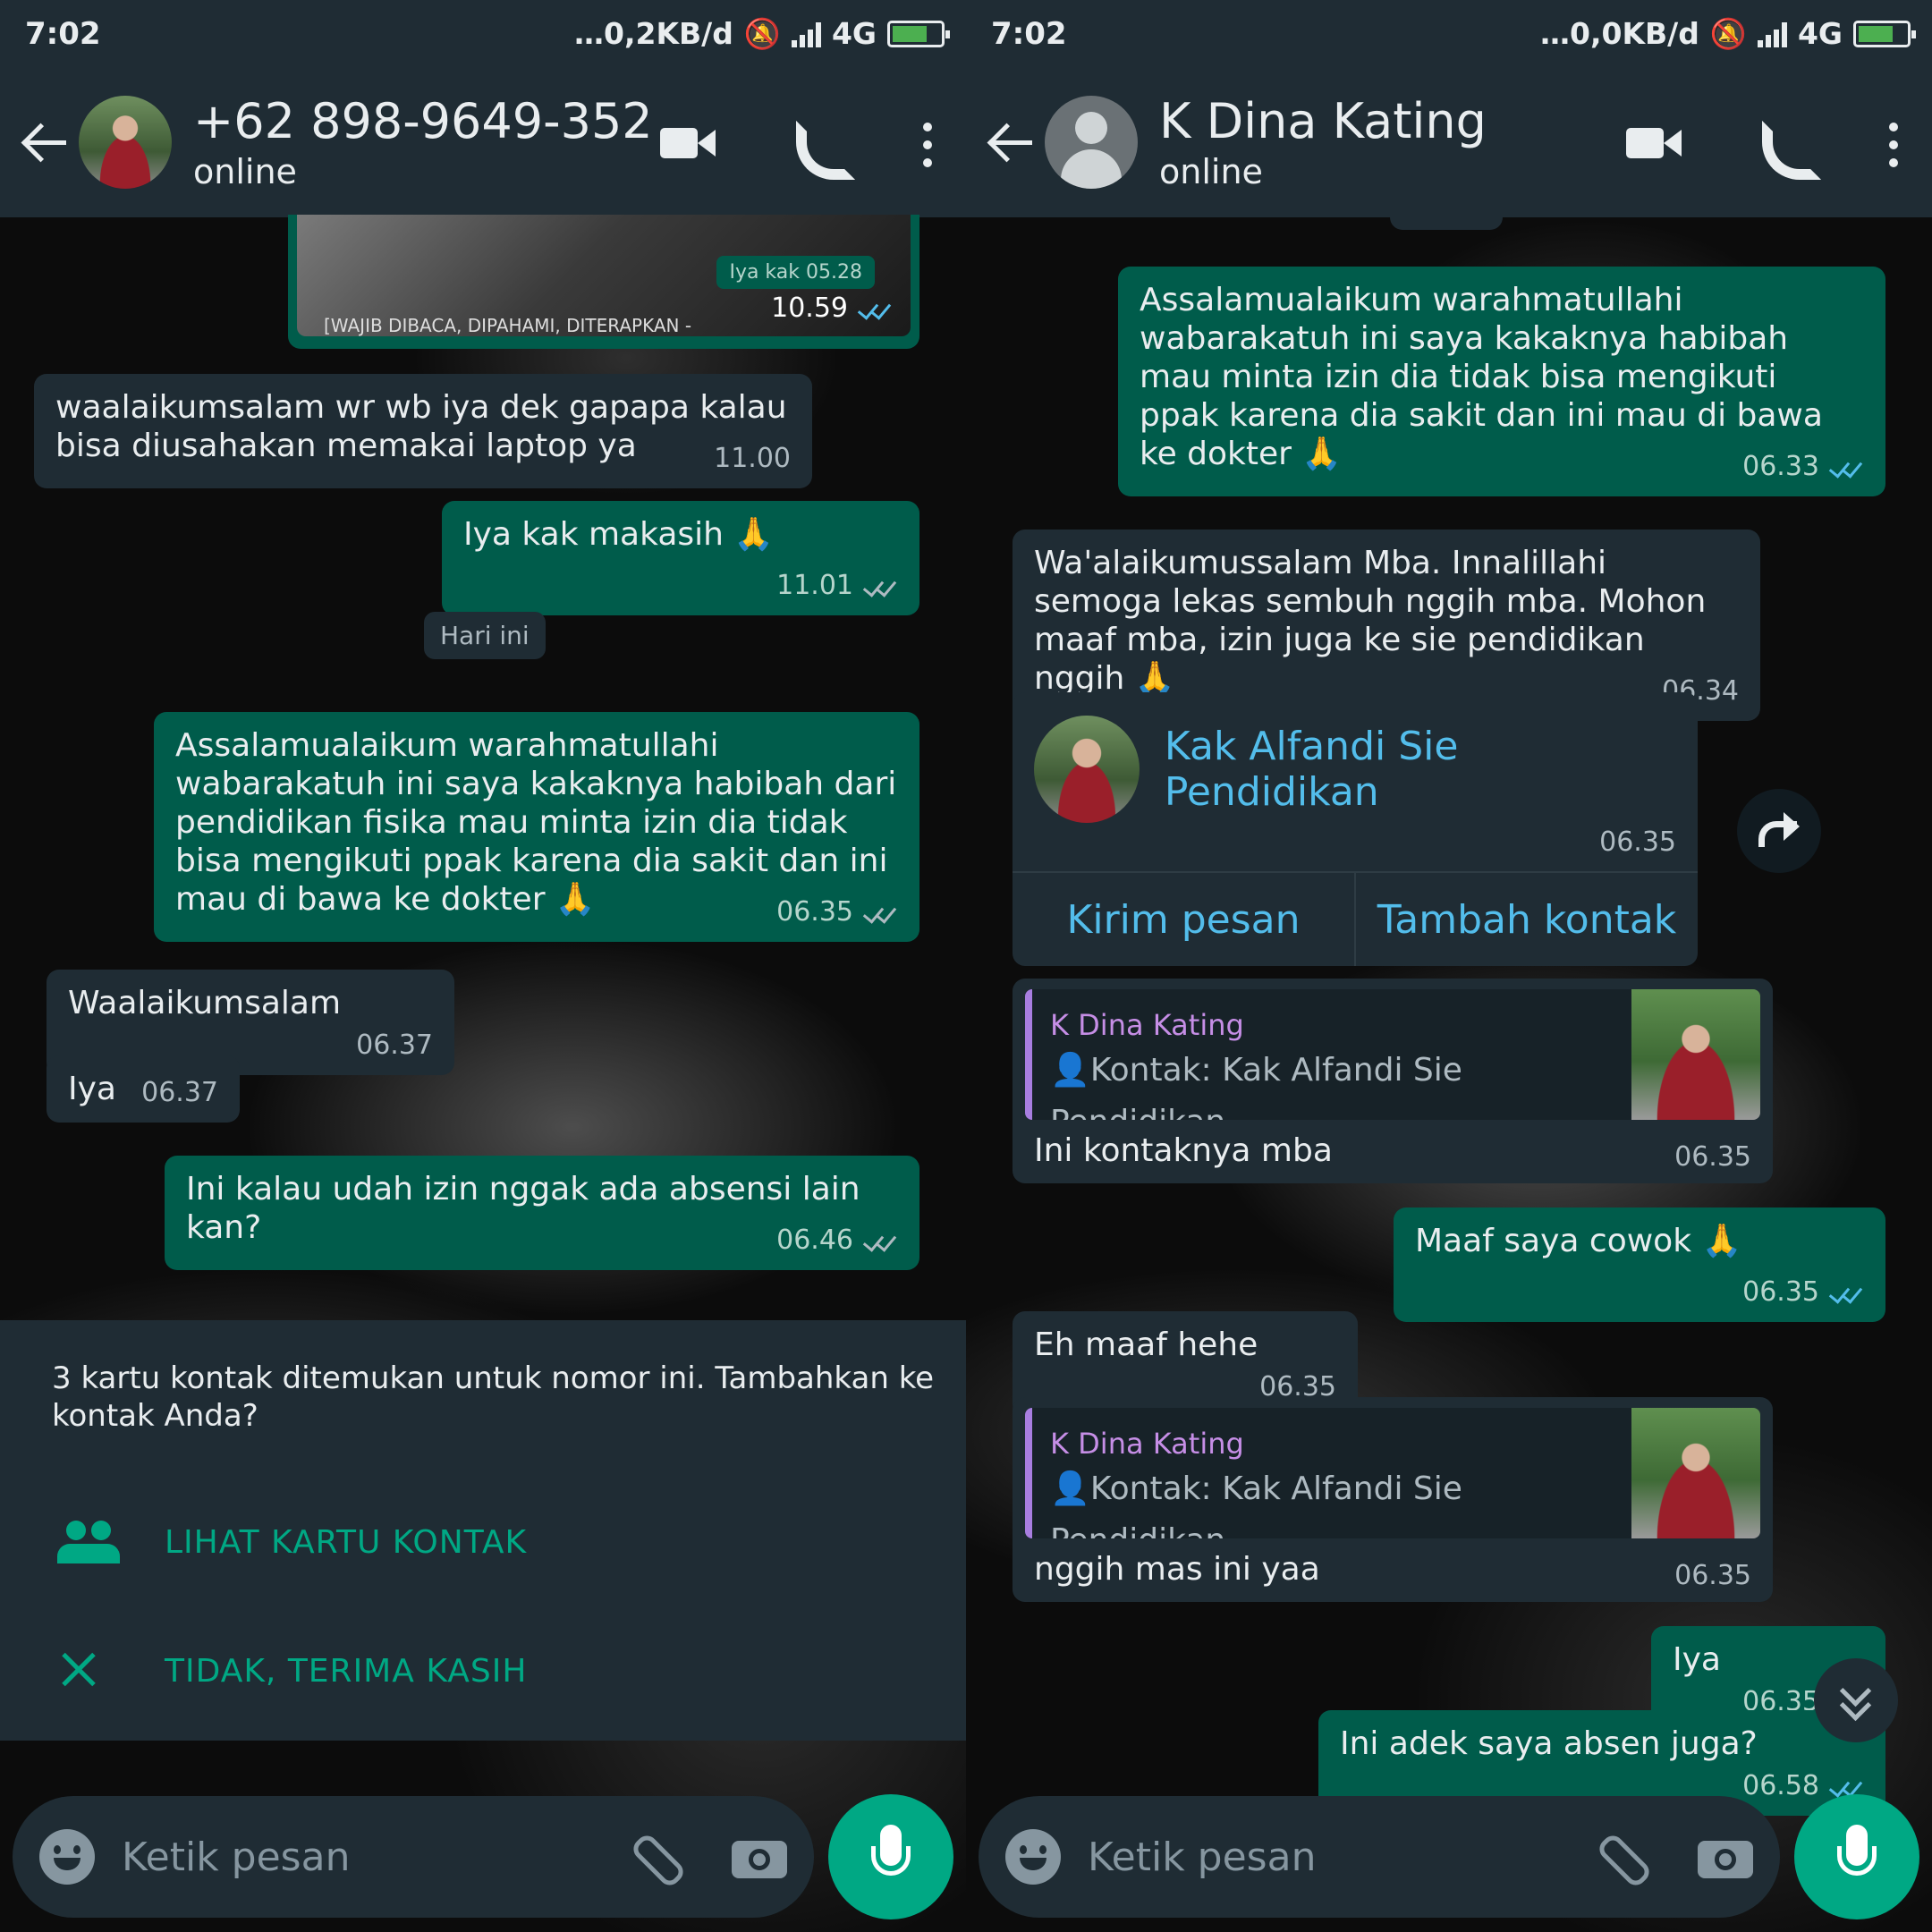  What do you see at coordinates (1639, 1265) in the screenshot?
I see `message-outgoing: Maaf saya cowok 🙏 06.35` at bounding box center [1639, 1265].